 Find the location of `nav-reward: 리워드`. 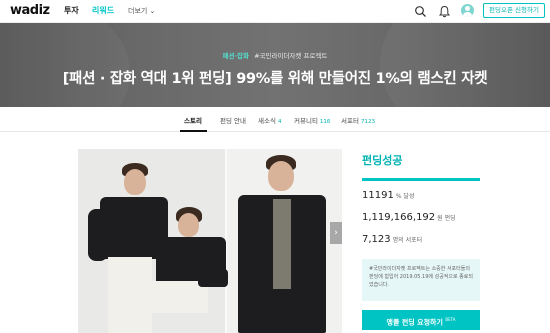

nav-reward: 리워드 is located at coordinates (103, 10).